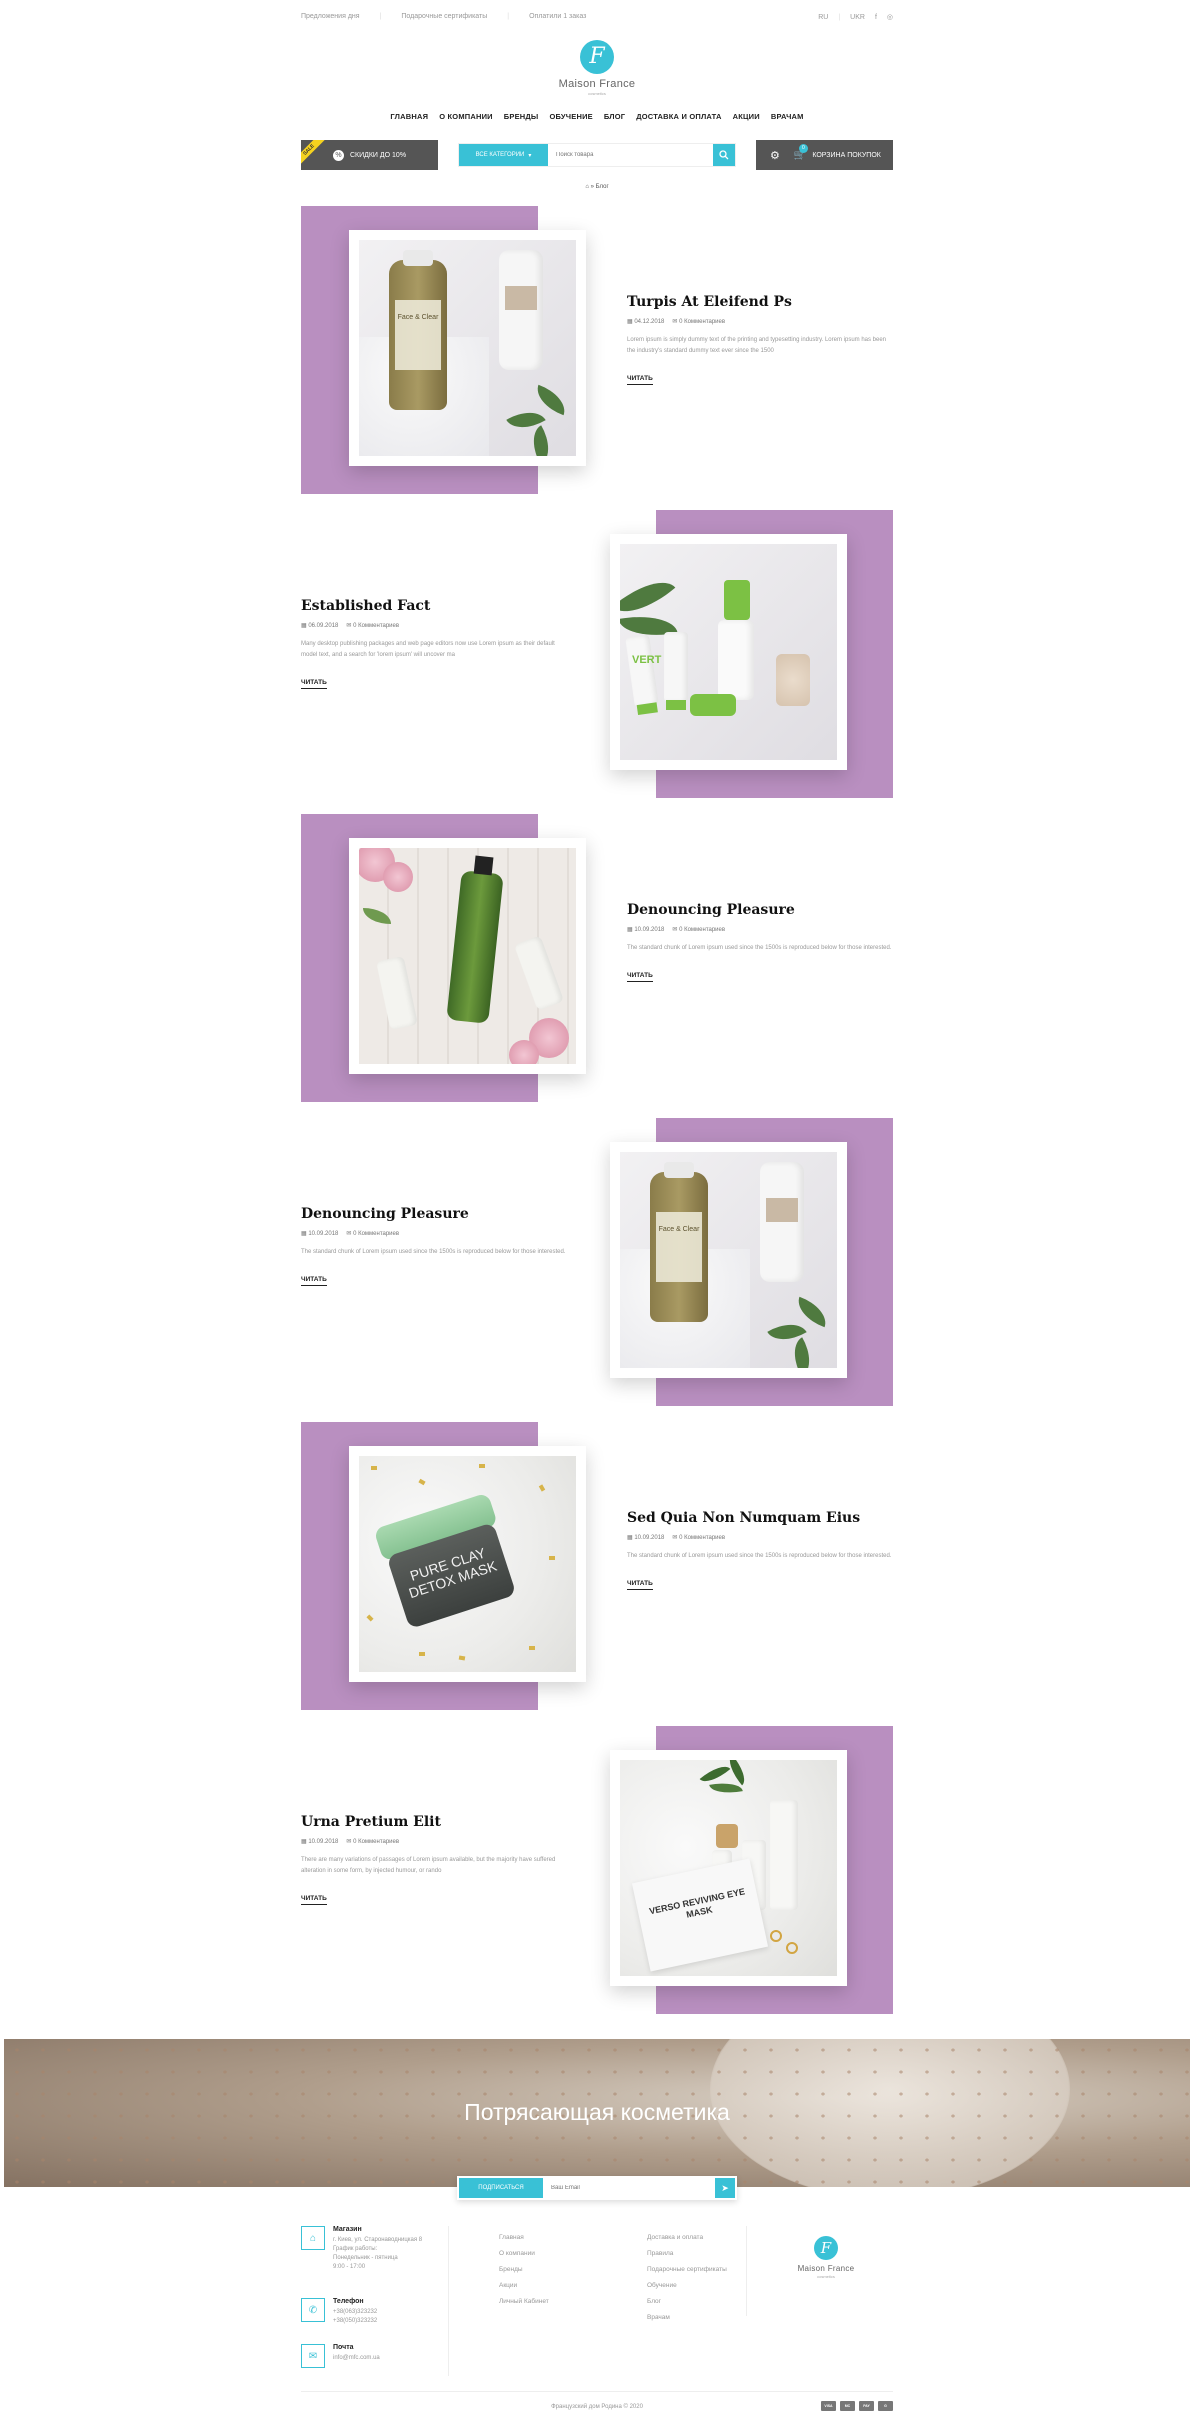 The height and width of the screenshot is (2429, 1194). Describe the element at coordinates (597, 2112) in the screenshot. I see `banner-title: Потрясающая косметика` at that location.